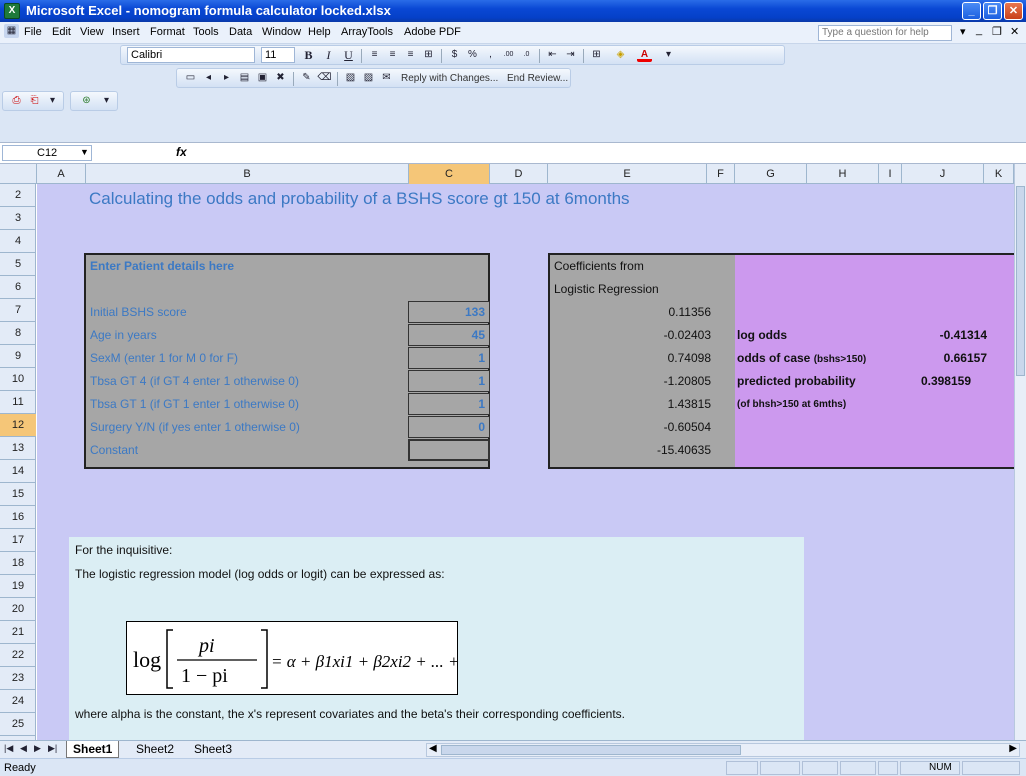  I want to click on insert-function-icon: fx, so click(181, 152).